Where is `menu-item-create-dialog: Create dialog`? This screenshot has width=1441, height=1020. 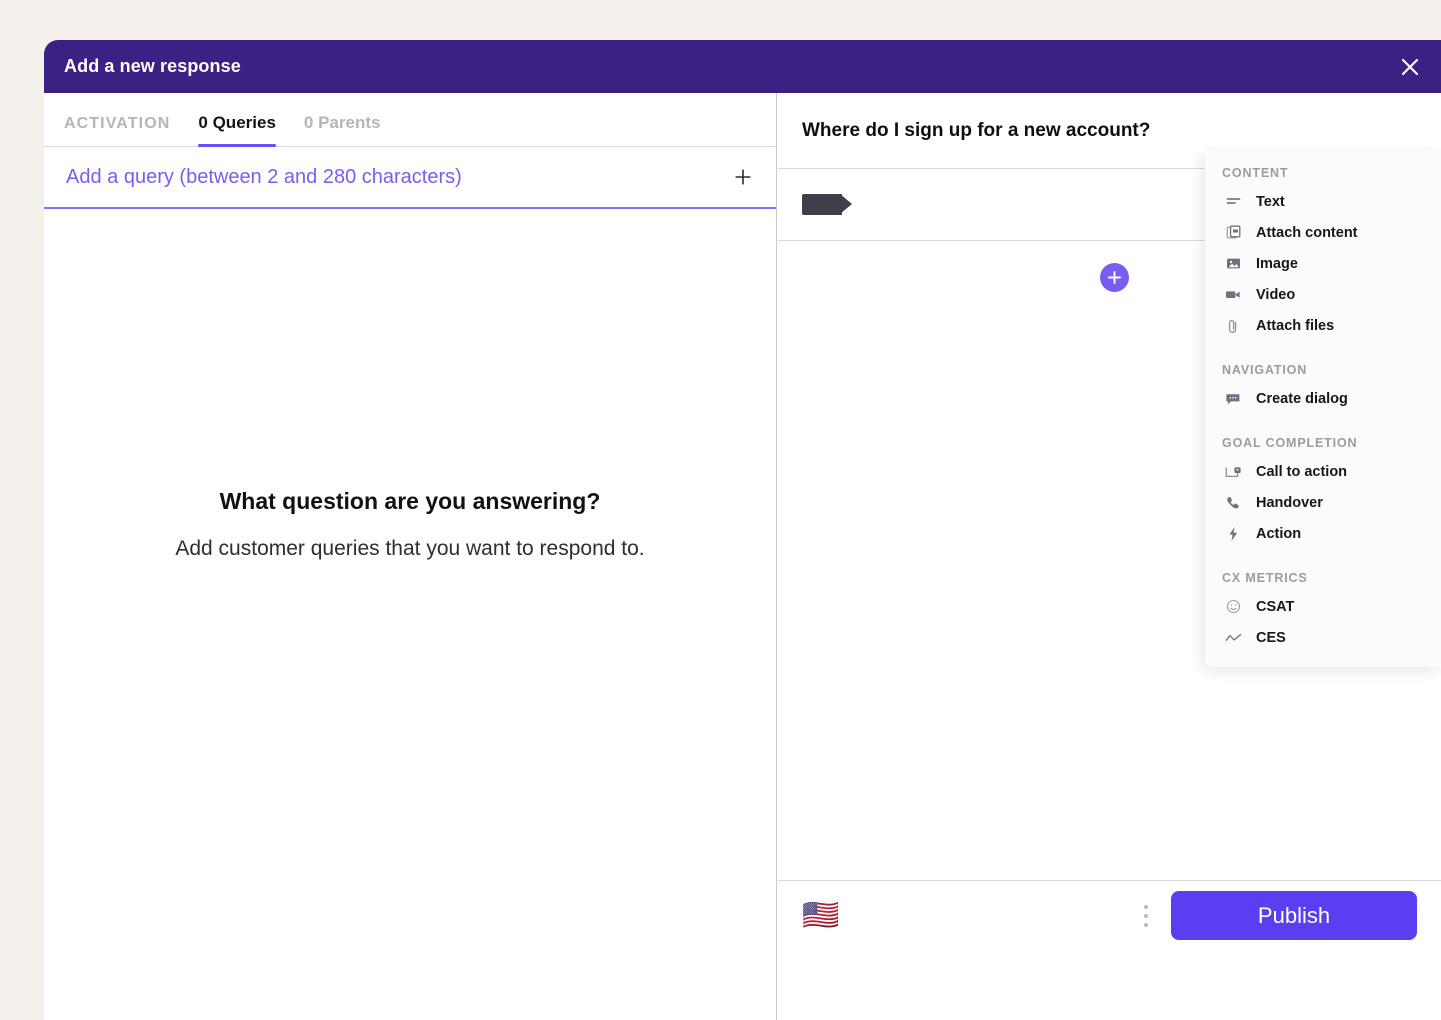 menu-item-create-dialog: Create dialog is located at coordinates (1323, 398).